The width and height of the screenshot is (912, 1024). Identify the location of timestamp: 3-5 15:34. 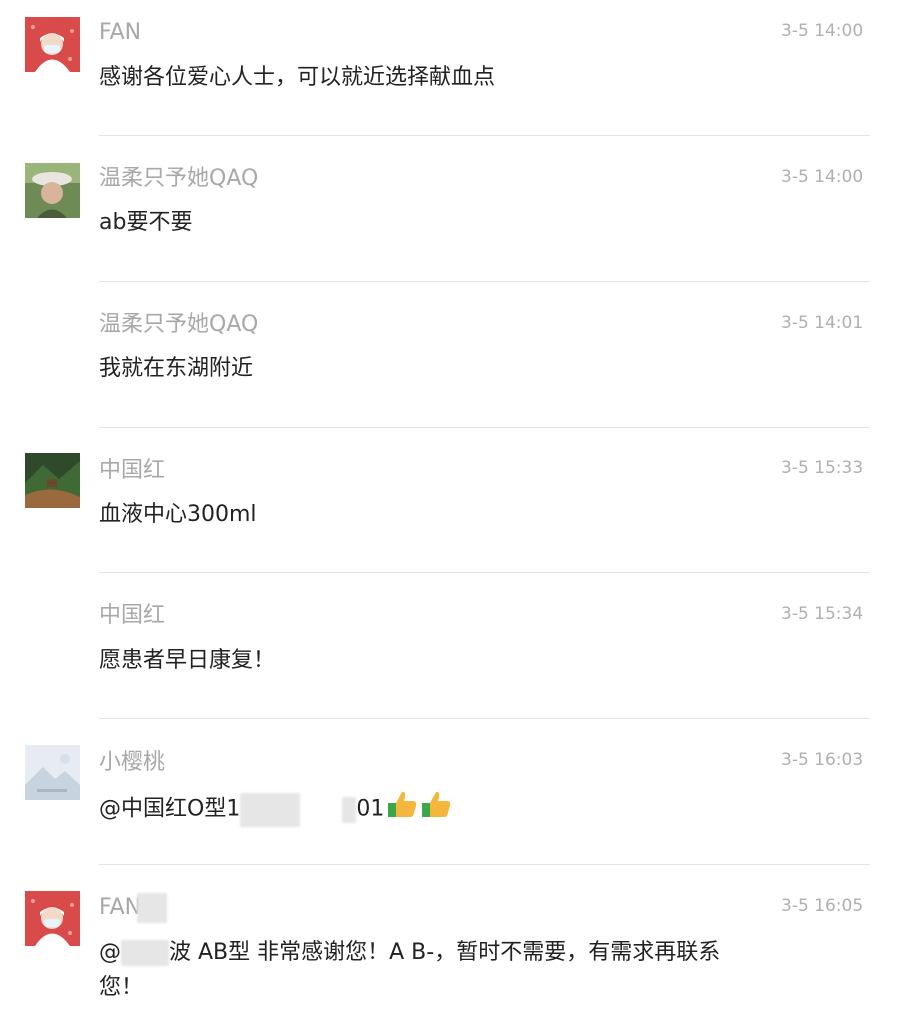
(822, 614).